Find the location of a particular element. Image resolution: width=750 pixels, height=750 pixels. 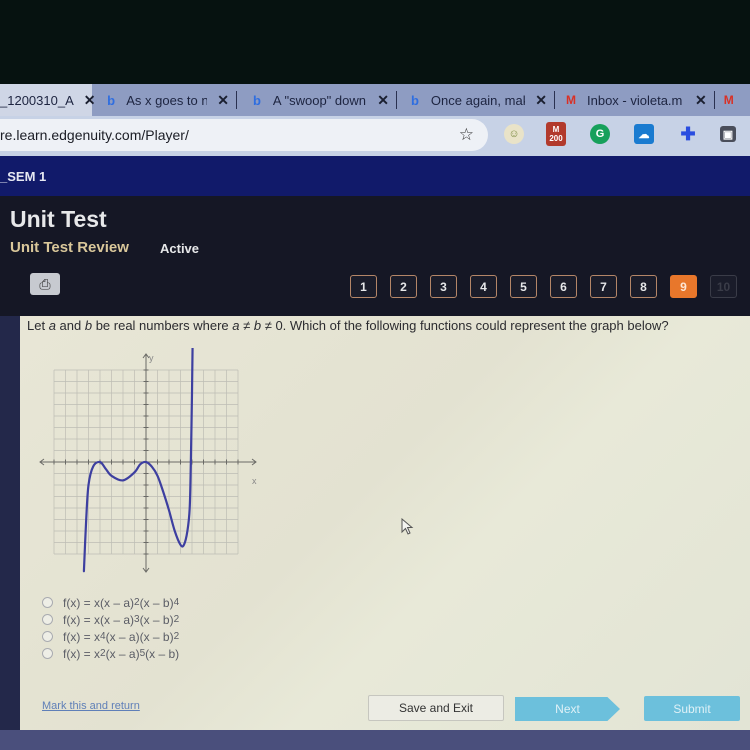

screen-bottom is located at coordinates (375, 740).